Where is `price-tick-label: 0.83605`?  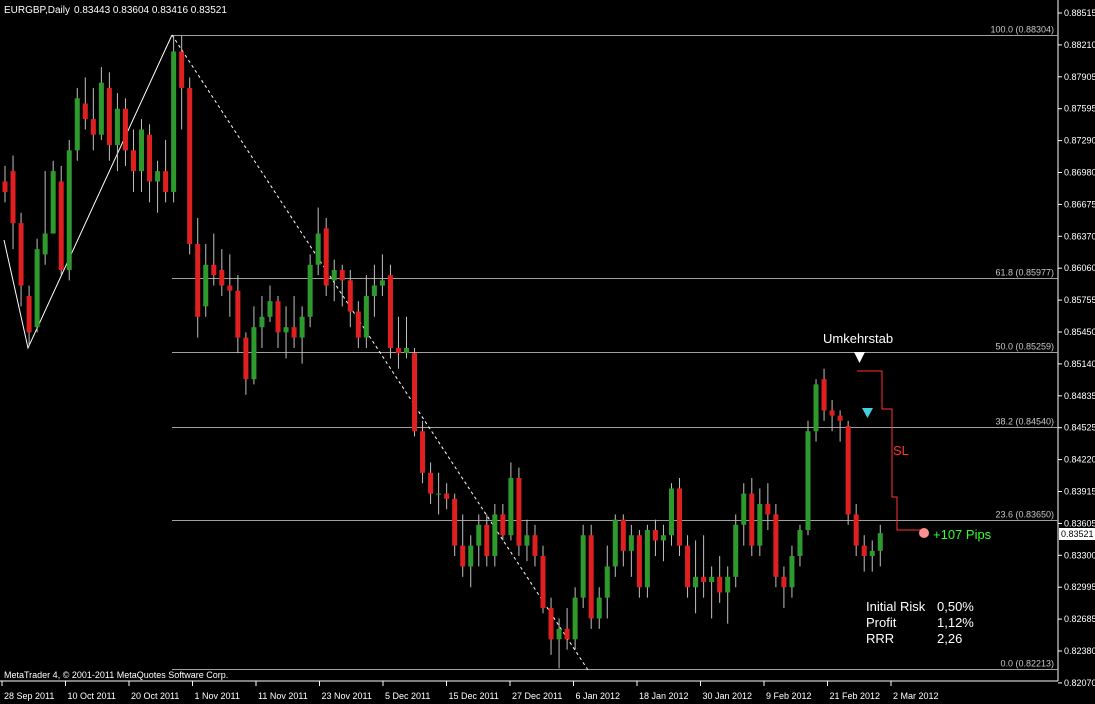
price-tick-label: 0.83605 is located at coordinates (1079, 523).